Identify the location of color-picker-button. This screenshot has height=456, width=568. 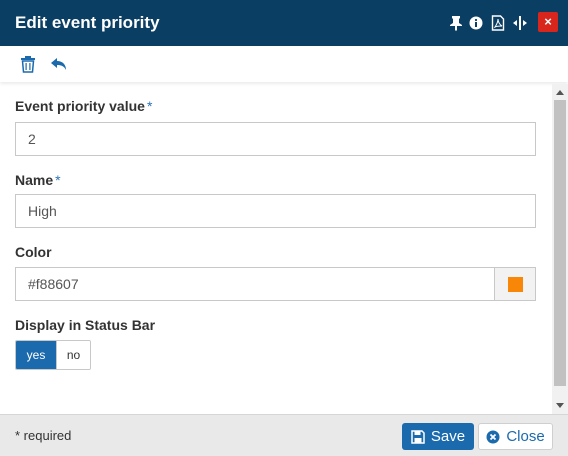
(515, 284).